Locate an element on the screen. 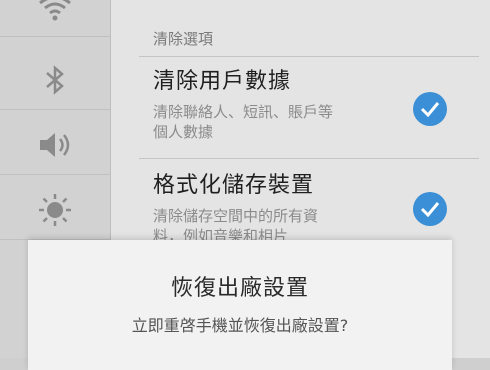 The height and width of the screenshot is (370, 490). volume-icon is located at coordinates (55, 145).